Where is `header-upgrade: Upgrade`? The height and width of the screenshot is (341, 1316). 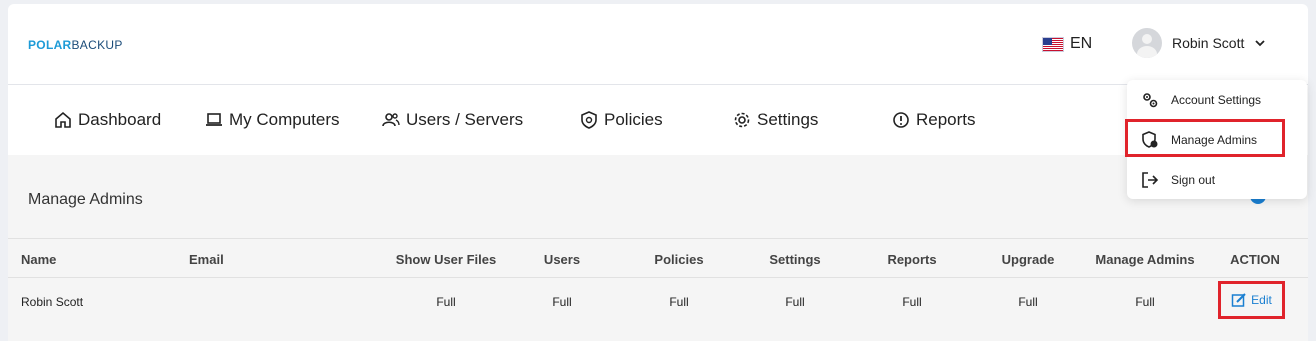 header-upgrade: Upgrade is located at coordinates (1028, 259).